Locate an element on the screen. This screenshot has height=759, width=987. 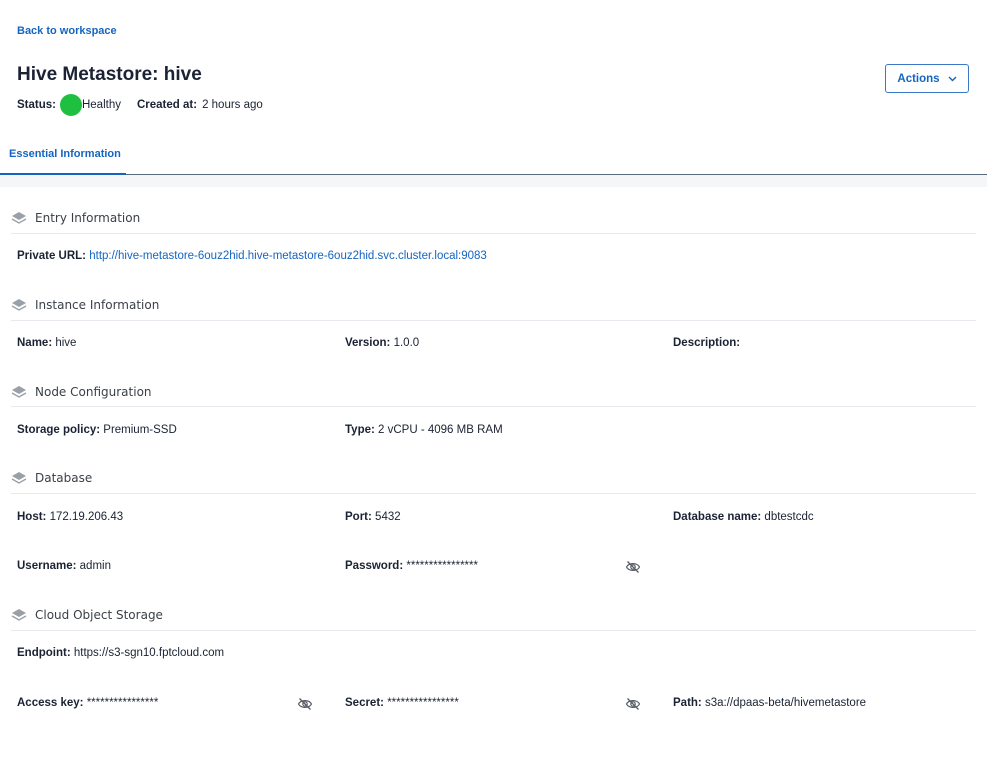
page-title: Hive Metastore: hive is located at coordinates (109, 74).